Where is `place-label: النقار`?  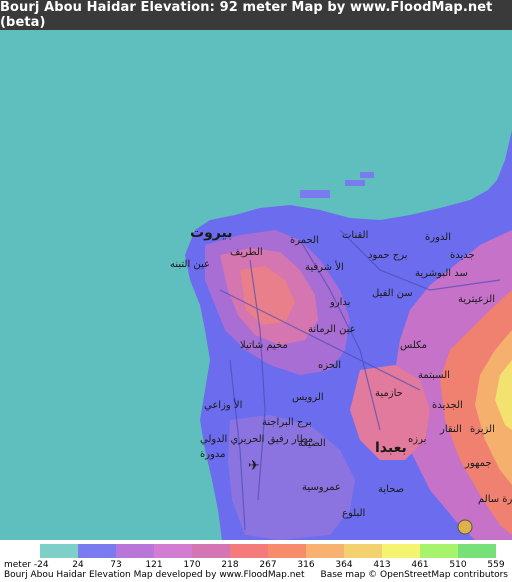 place-label: النقار is located at coordinates (450, 429).